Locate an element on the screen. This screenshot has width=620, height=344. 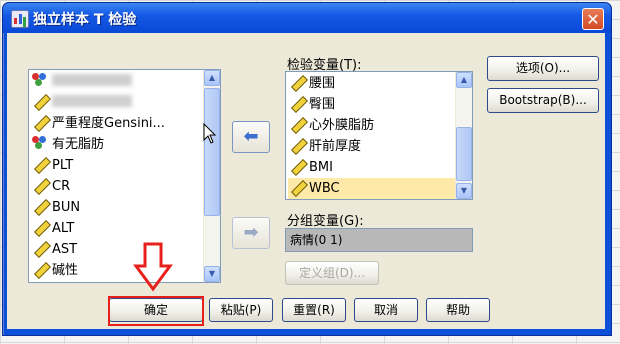
paste-button: 粘贴(P) is located at coordinates (241, 310).